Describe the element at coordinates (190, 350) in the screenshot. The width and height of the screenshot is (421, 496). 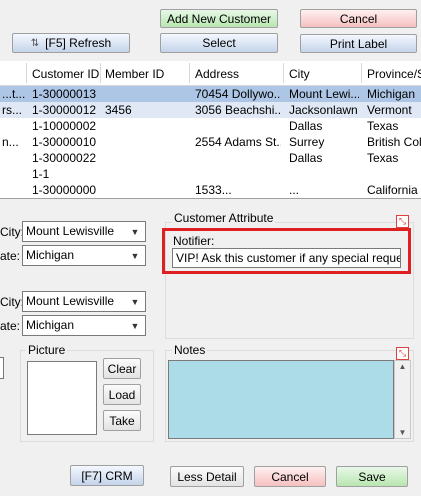
I see `notes-title: Notes` at that location.